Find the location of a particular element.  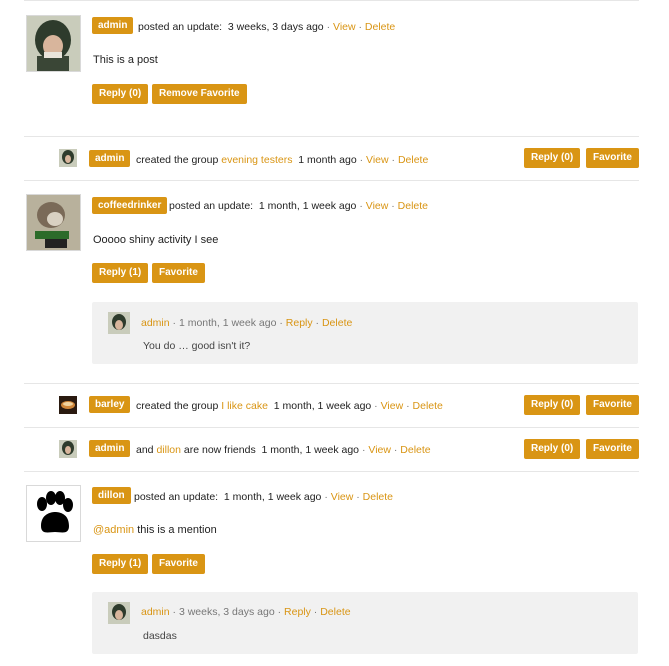

comment-text: dasdas is located at coordinates (160, 636).